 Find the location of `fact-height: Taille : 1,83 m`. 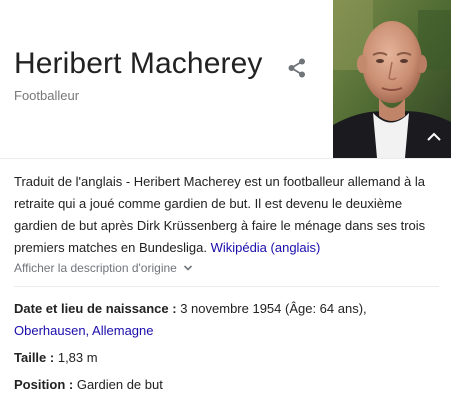

fact-height: Taille : 1,83 m is located at coordinates (226, 358).